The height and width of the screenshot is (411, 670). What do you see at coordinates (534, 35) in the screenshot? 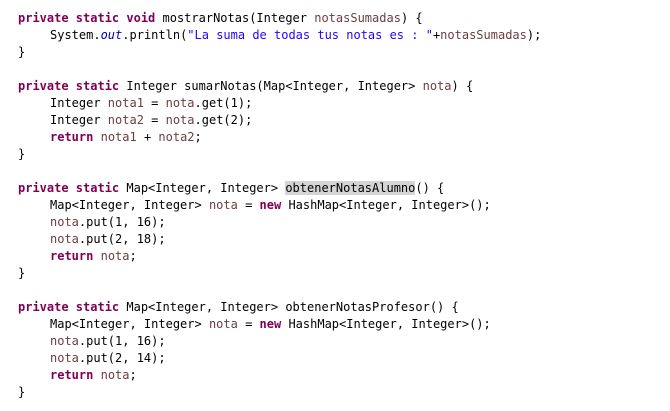
I see `code-token: );` at bounding box center [534, 35].